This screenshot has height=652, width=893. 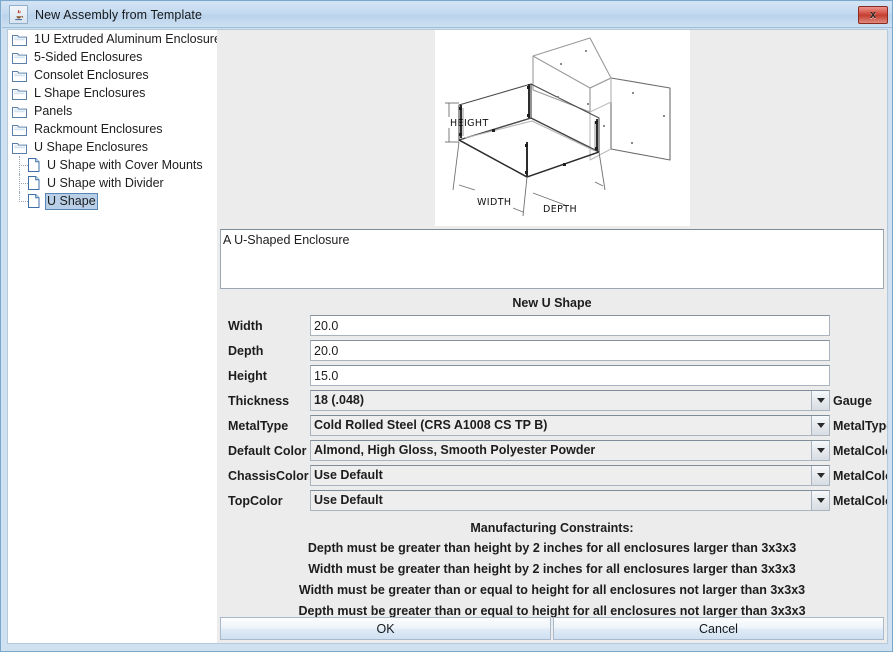 I want to click on tree-item-label: 1U Extruded Aluminum Enclosures, so click(x=125, y=38).